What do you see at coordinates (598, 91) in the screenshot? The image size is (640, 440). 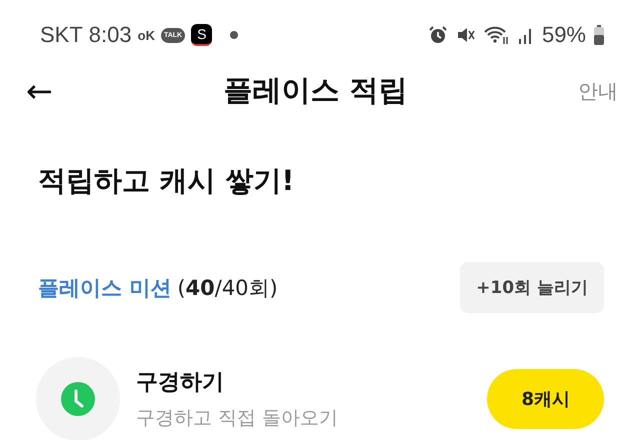 I see `info-link: 안내` at bounding box center [598, 91].